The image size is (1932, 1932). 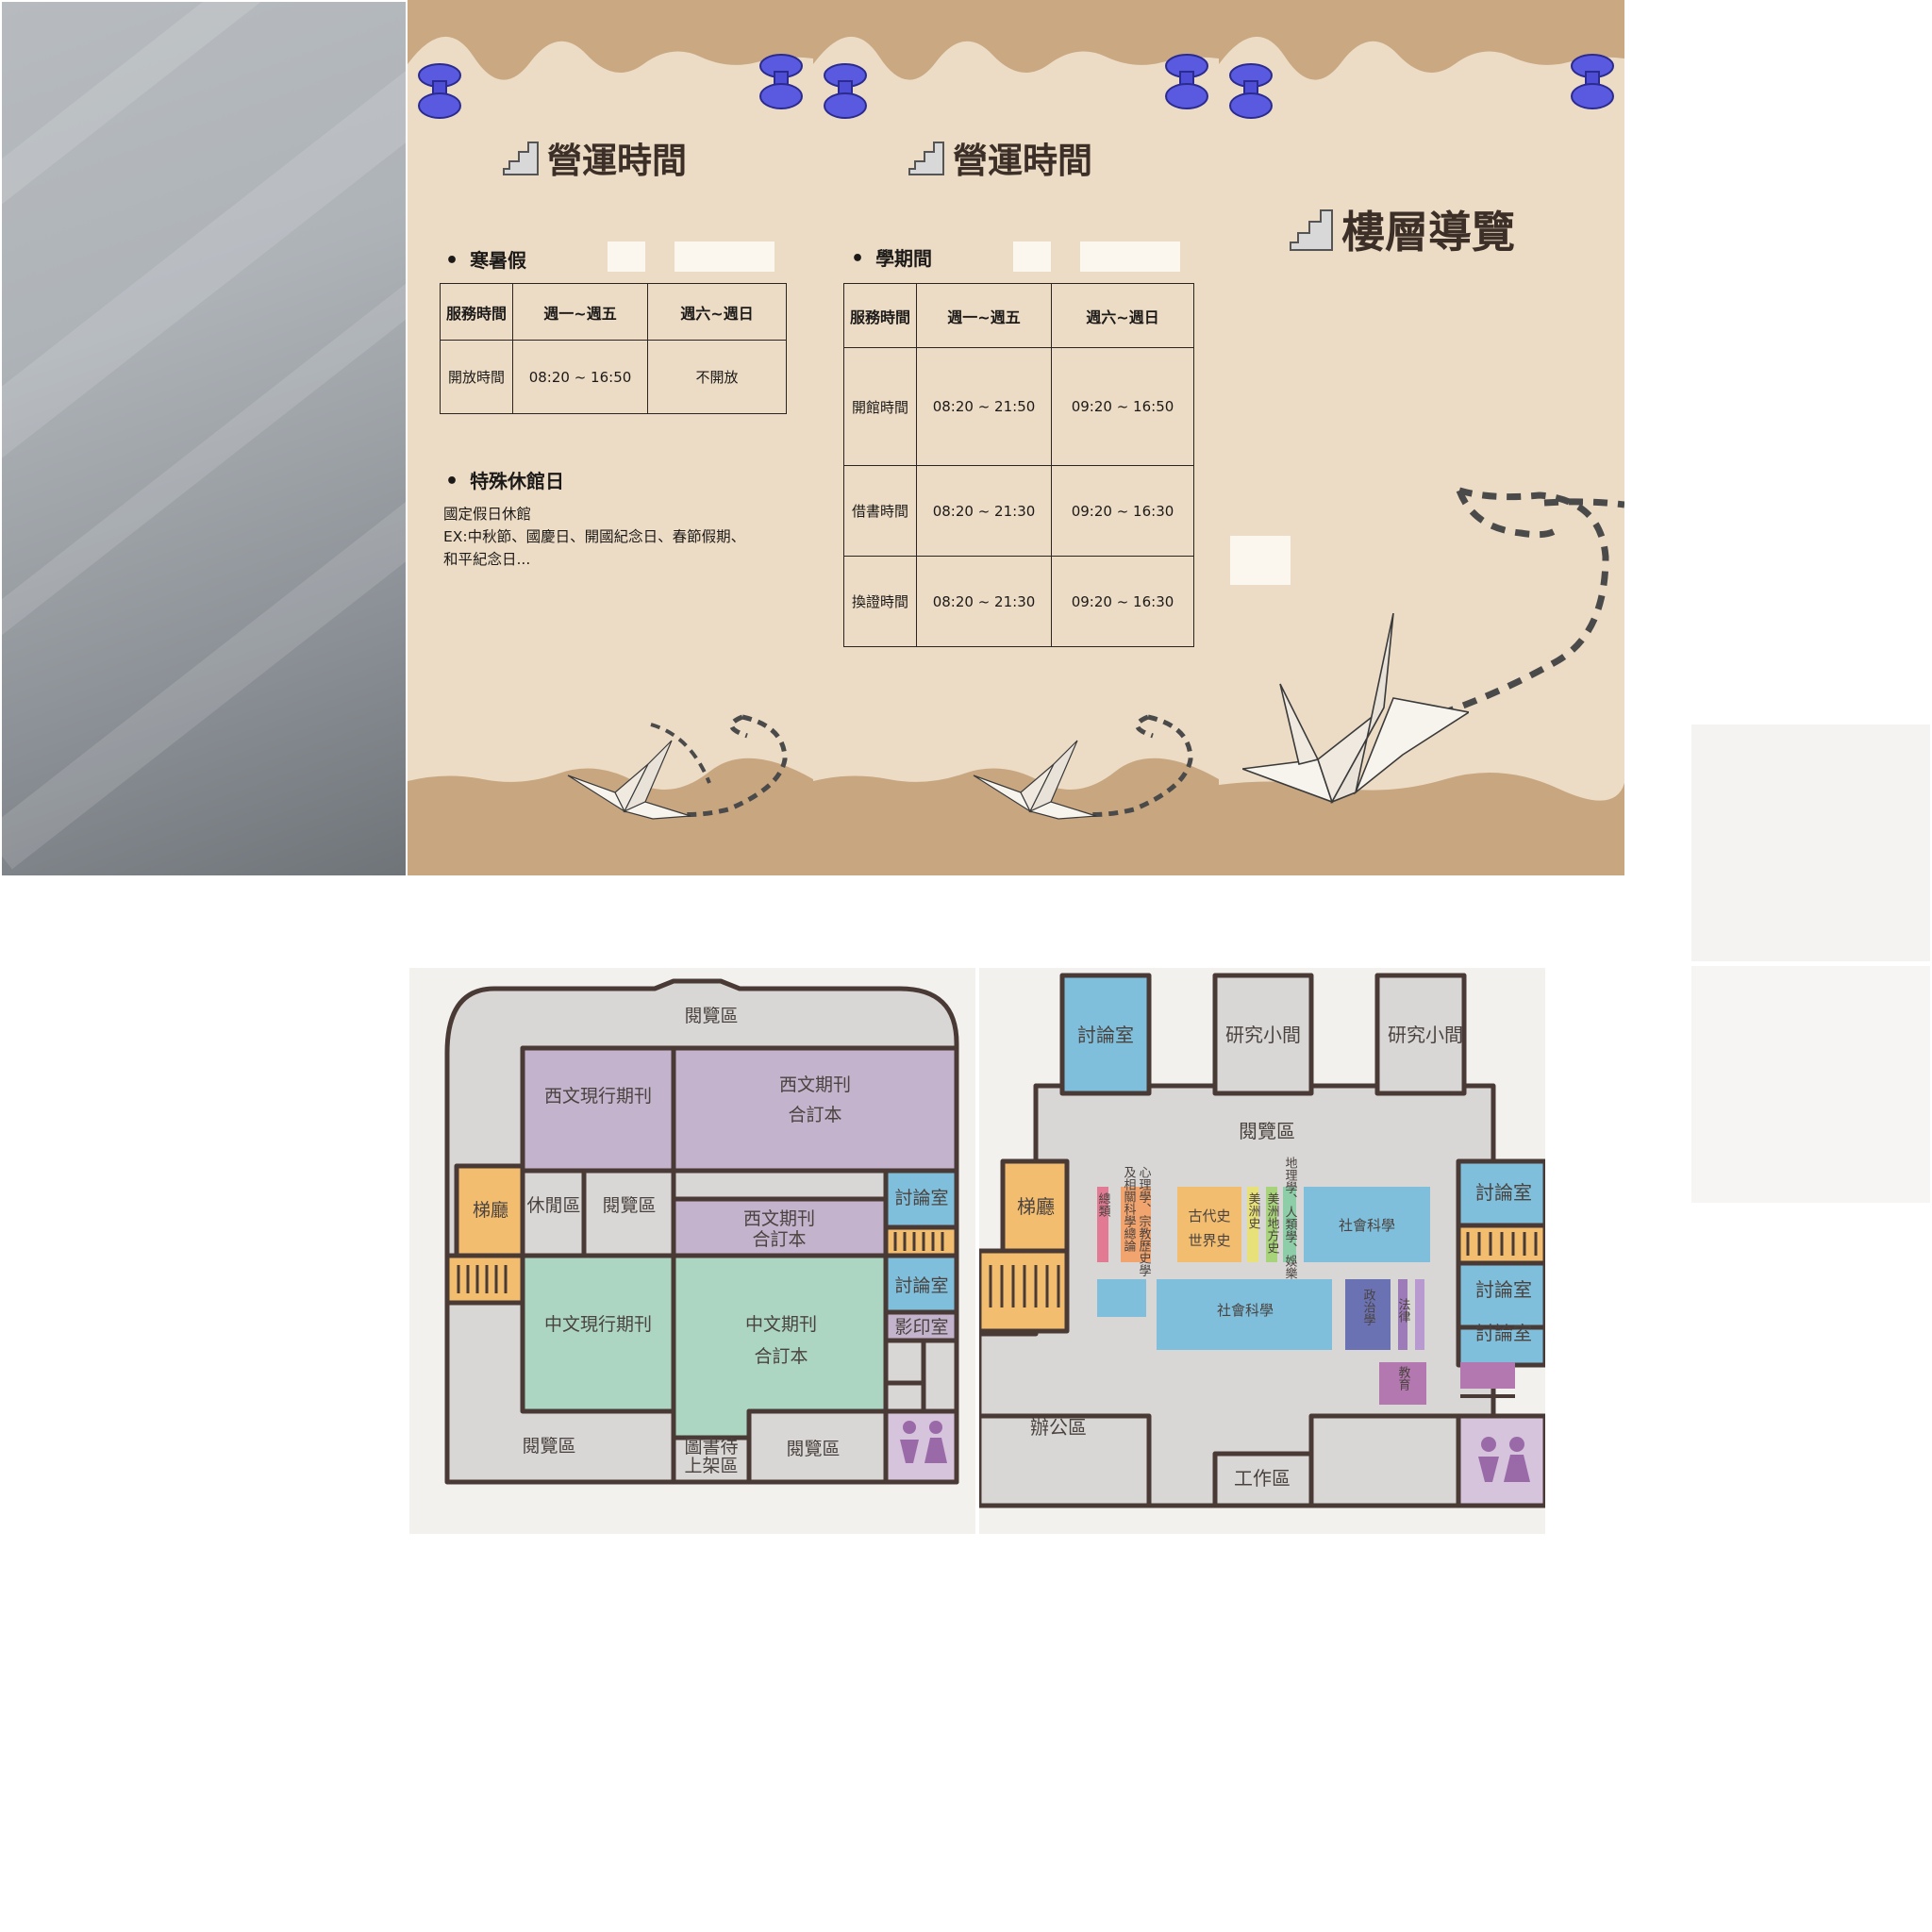 I want to click on section-title-semester: 學期間, so click(x=892, y=257).